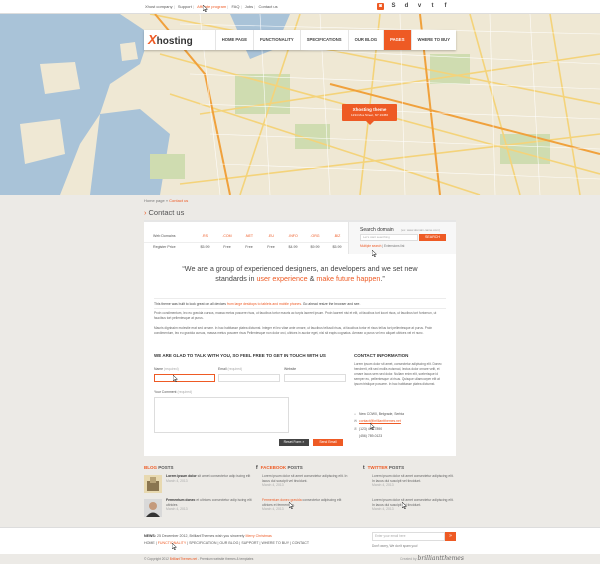  What do you see at coordinates (249, 378) in the screenshot?
I see `email-field` at bounding box center [249, 378].